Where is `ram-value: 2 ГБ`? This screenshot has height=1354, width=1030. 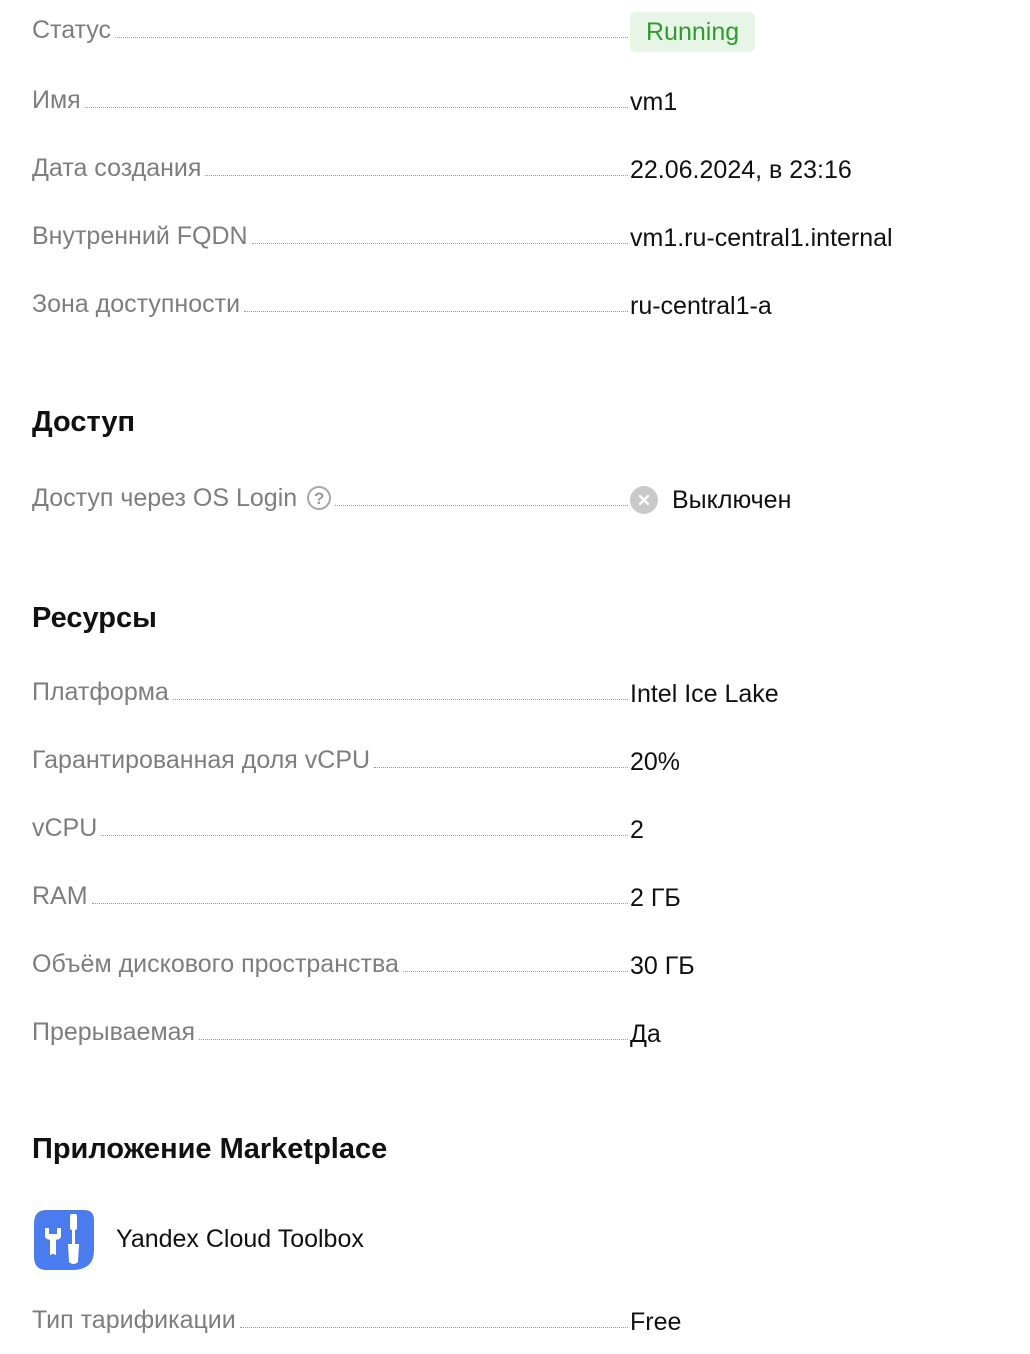
ram-value: 2 ГБ is located at coordinates (655, 898).